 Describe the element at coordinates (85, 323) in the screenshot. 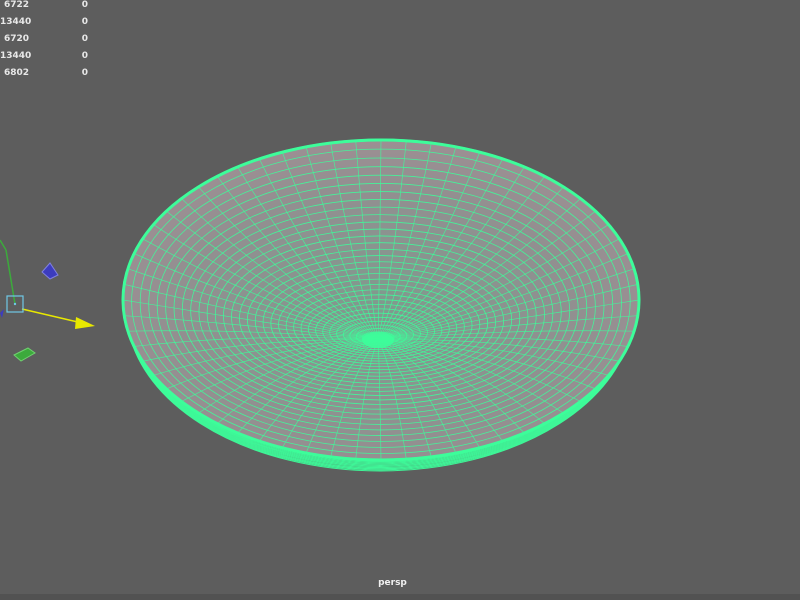

I see `x-axis-arrow-icon` at that location.